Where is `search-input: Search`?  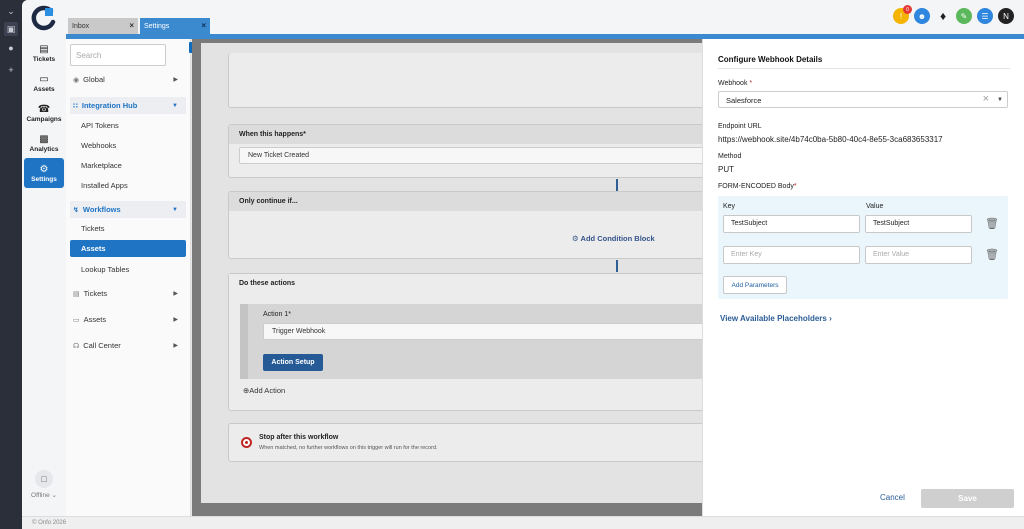 search-input: Search is located at coordinates (118, 55).